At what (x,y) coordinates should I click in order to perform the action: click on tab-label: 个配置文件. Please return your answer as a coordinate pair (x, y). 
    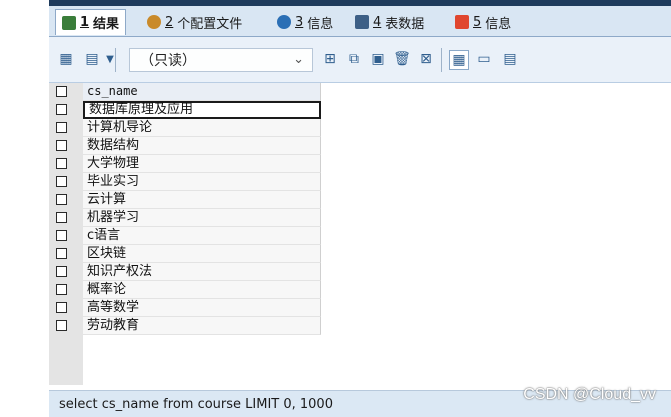
    Looking at the image, I should click on (210, 24).